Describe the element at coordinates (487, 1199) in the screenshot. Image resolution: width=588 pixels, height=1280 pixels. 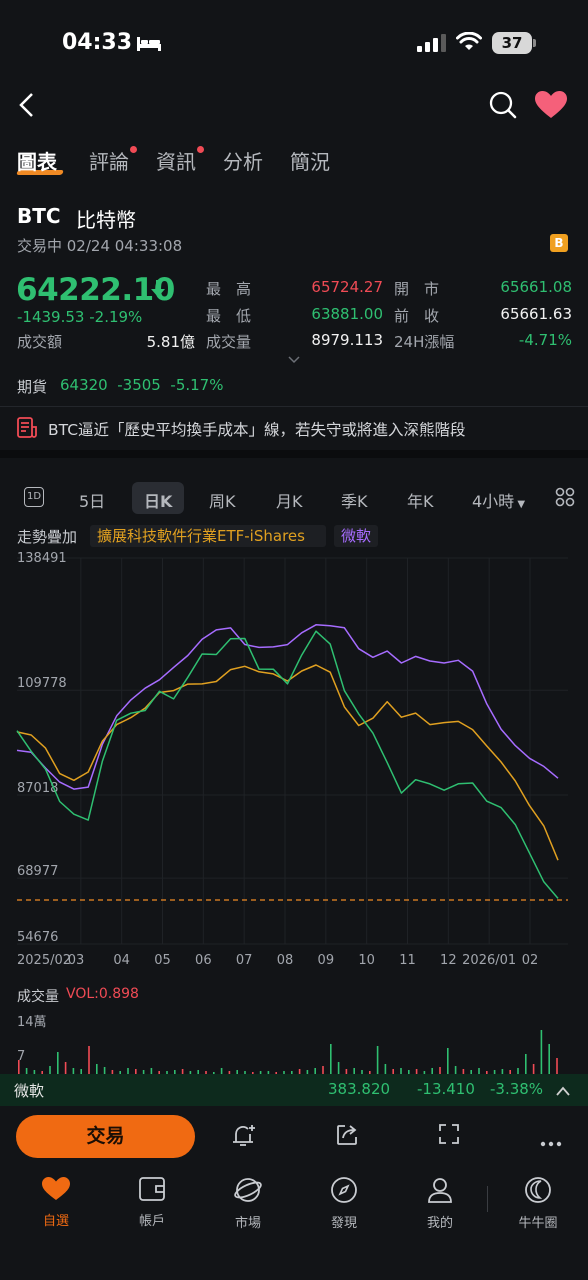
I see `nav-separator` at that location.